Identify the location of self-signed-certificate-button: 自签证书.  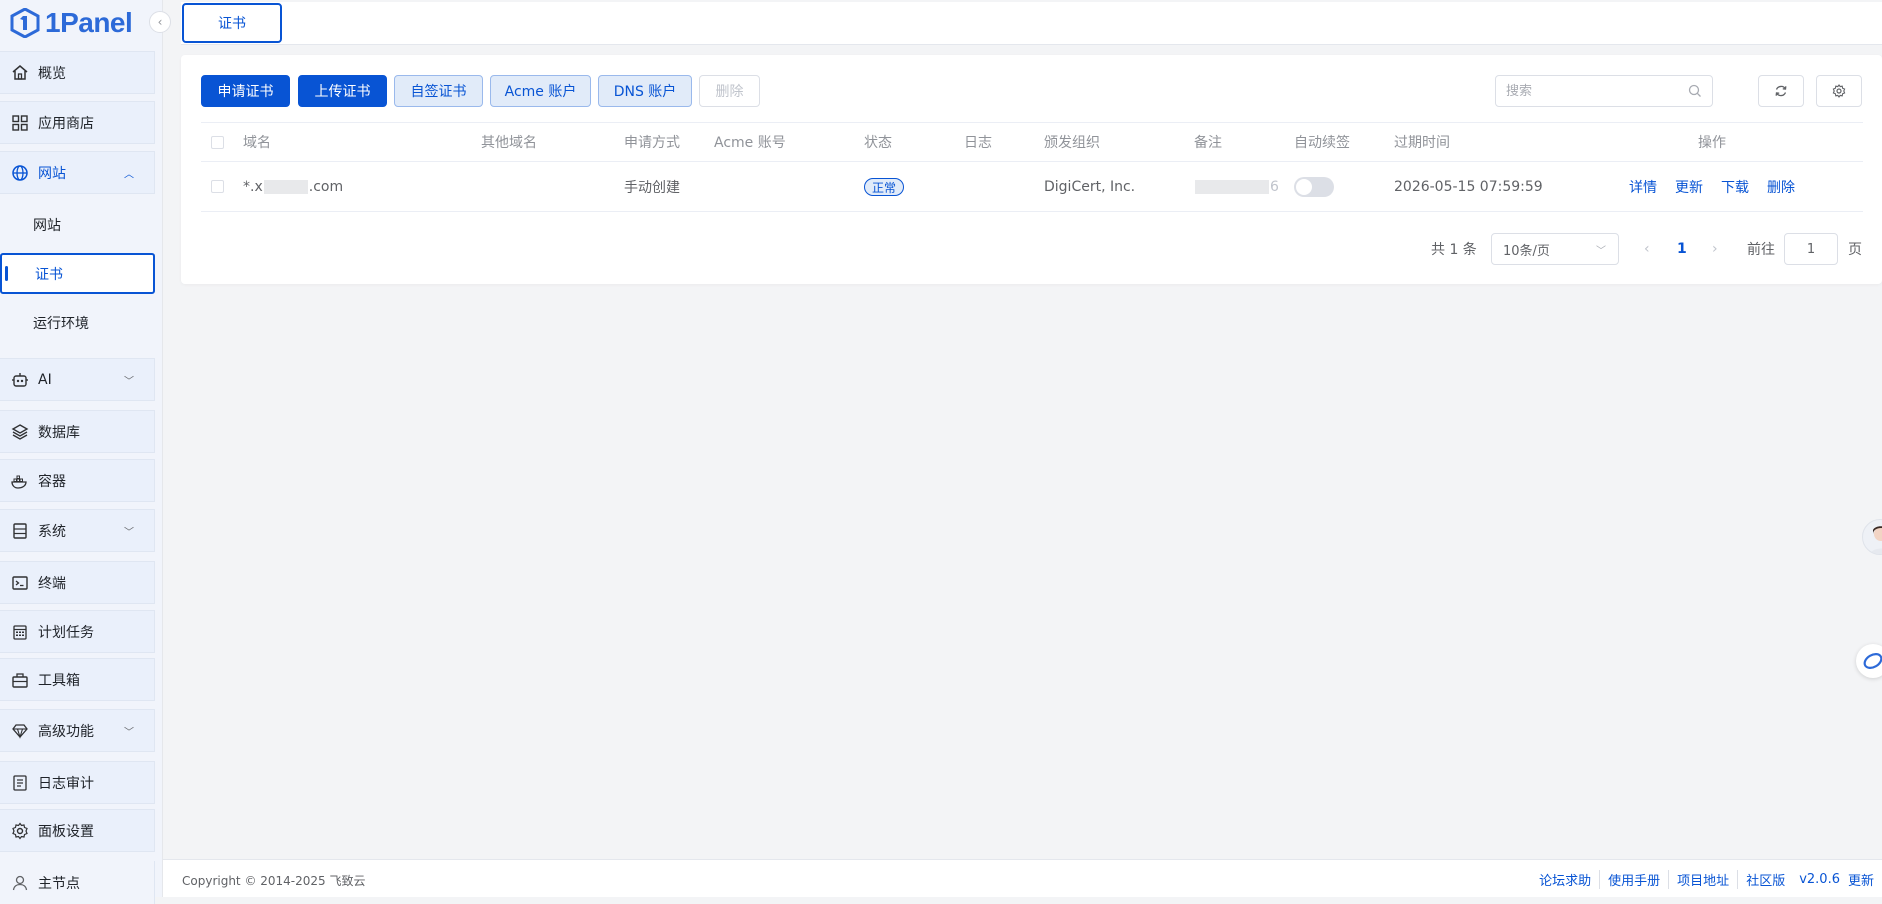
(438, 91).